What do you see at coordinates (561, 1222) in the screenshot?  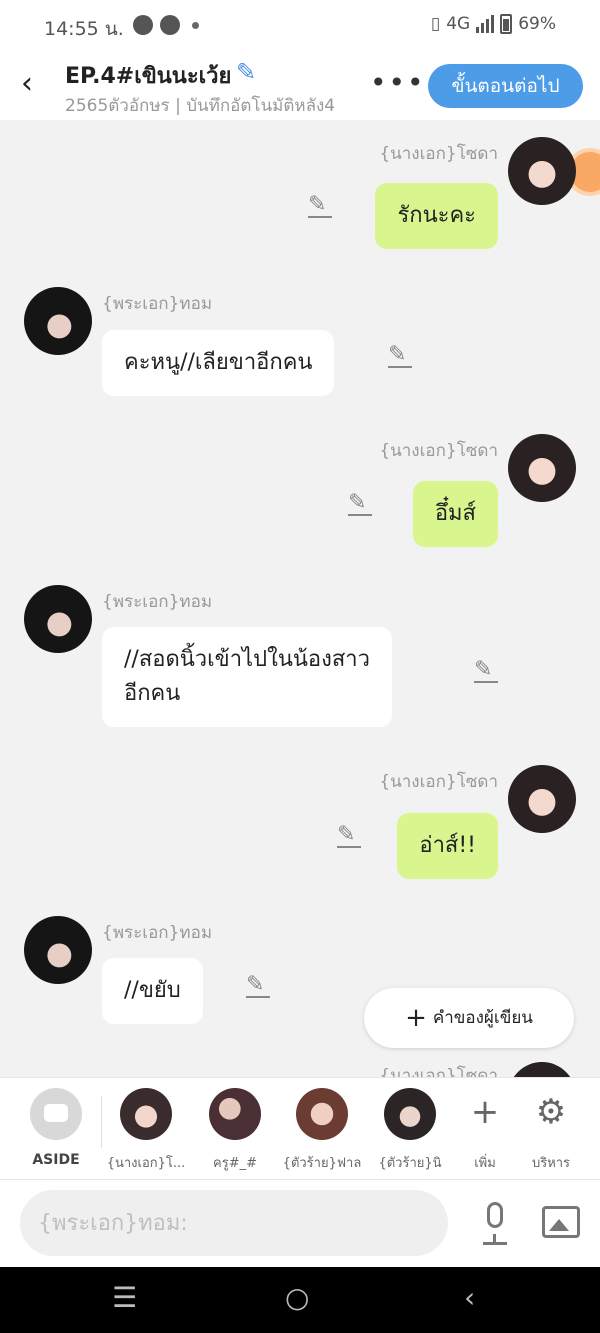 I see `image-icon` at bounding box center [561, 1222].